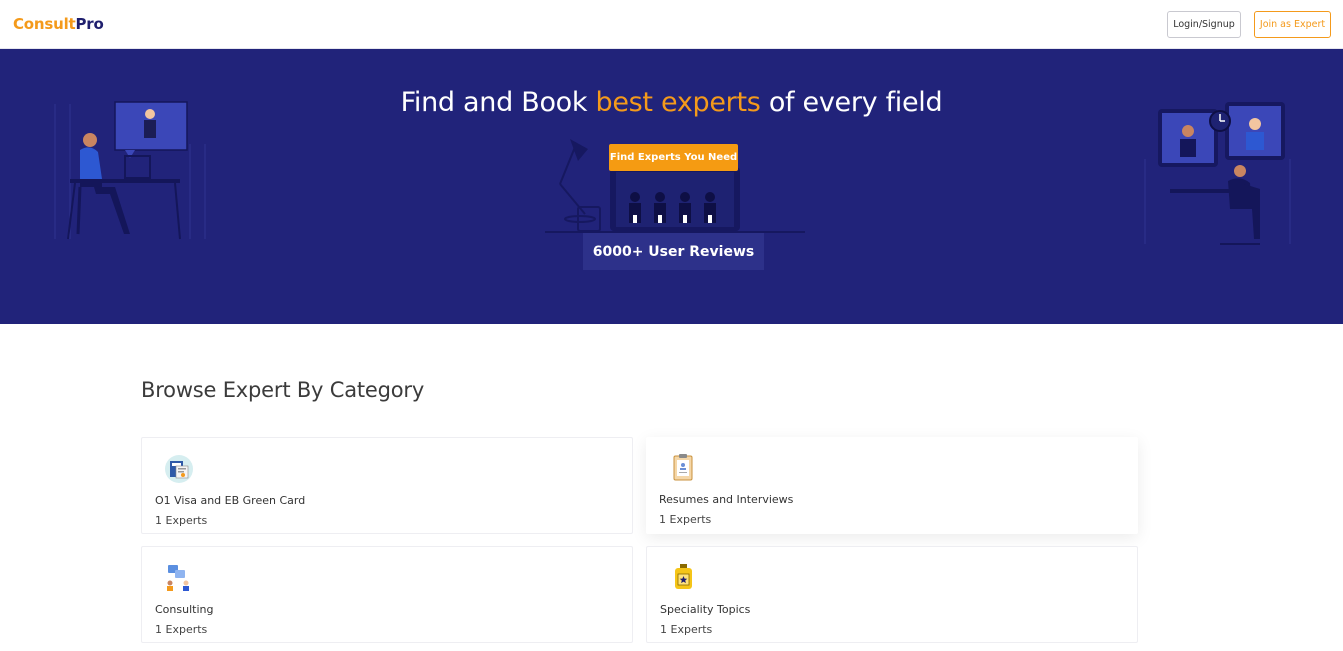 The width and height of the screenshot is (1343, 651). Describe the element at coordinates (498, 102) in the screenshot. I see `hero-title-start: Find and Book` at that location.